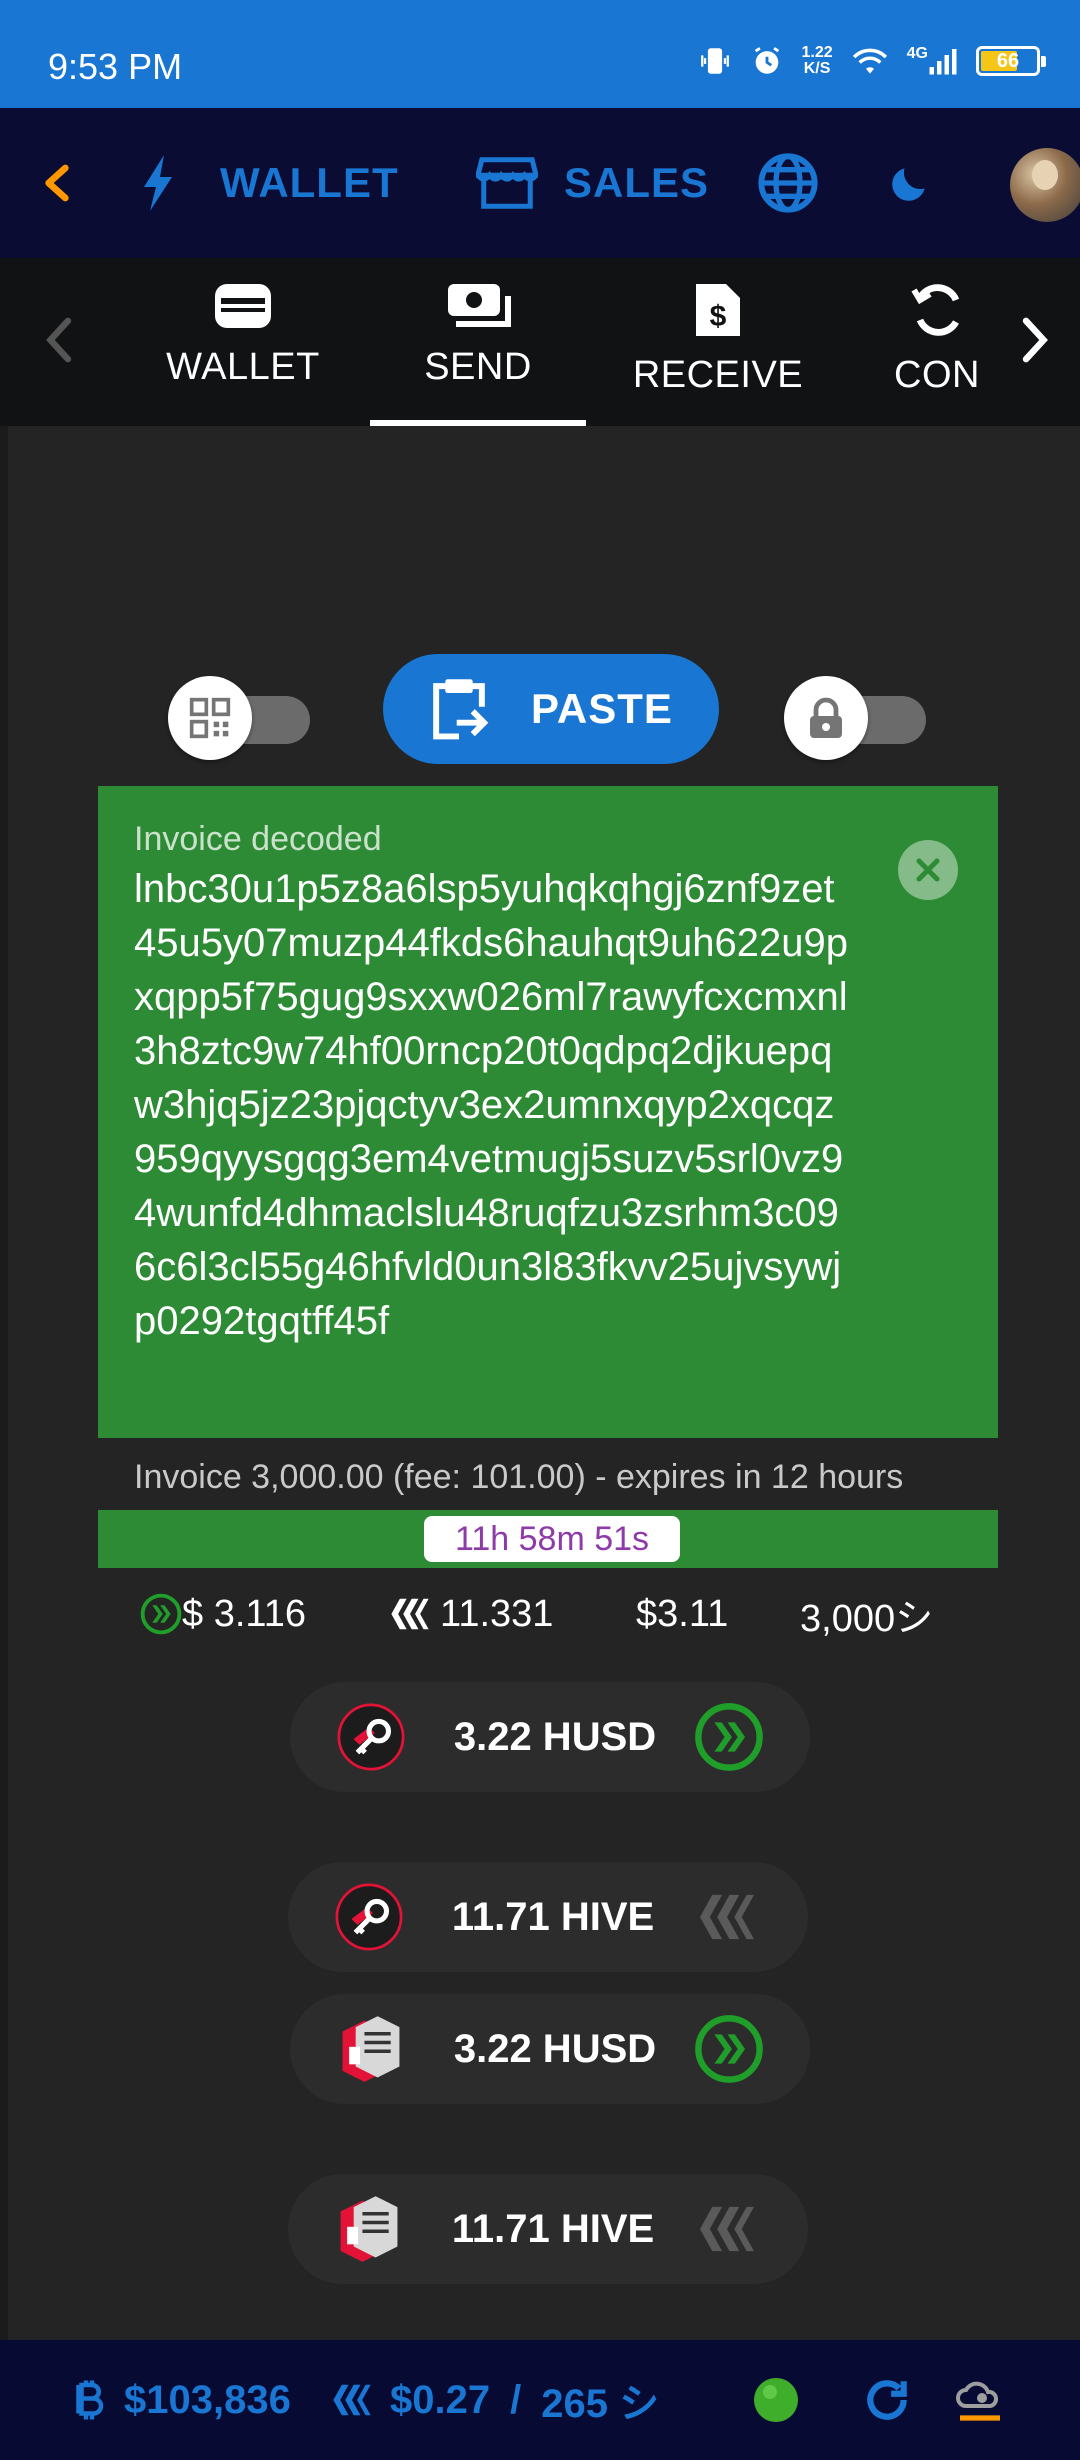 This screenshot has width=1080, height=2460. Describe the element at coordinates (1045, 185) in the screenshot. I see `avatar` at that location.